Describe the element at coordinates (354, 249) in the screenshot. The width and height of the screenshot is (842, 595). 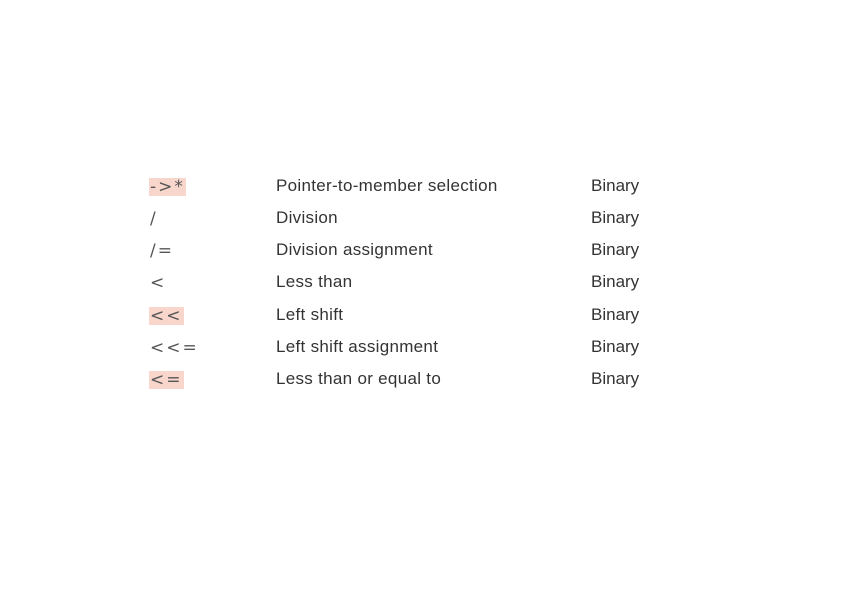
I see `description: Division assignment` at that location.